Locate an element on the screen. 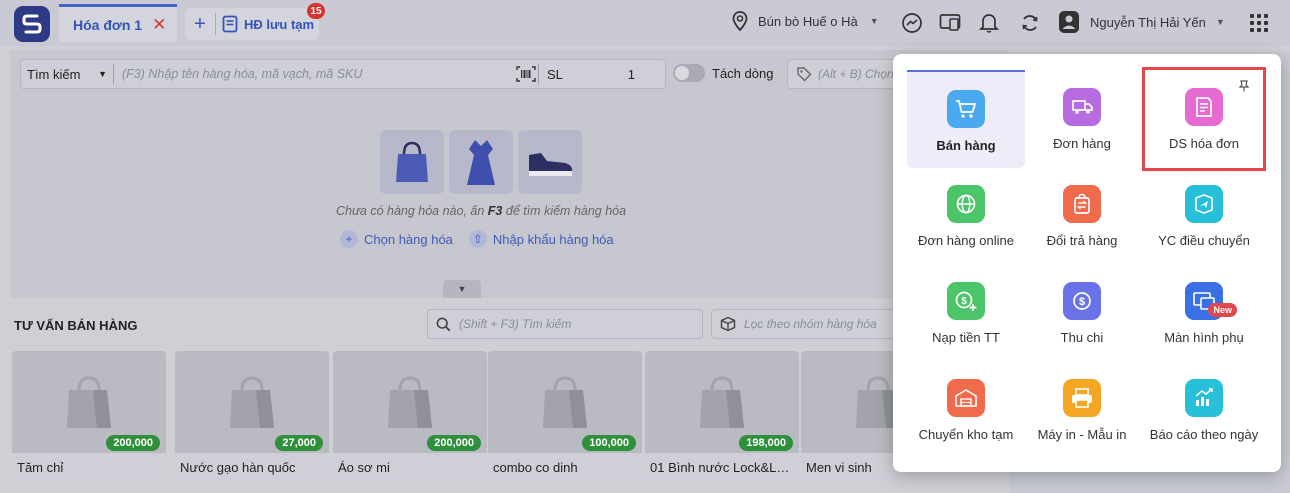 This screenshot has width=1290, height=493. qty-label: SL is located at coordinates (555, 74).